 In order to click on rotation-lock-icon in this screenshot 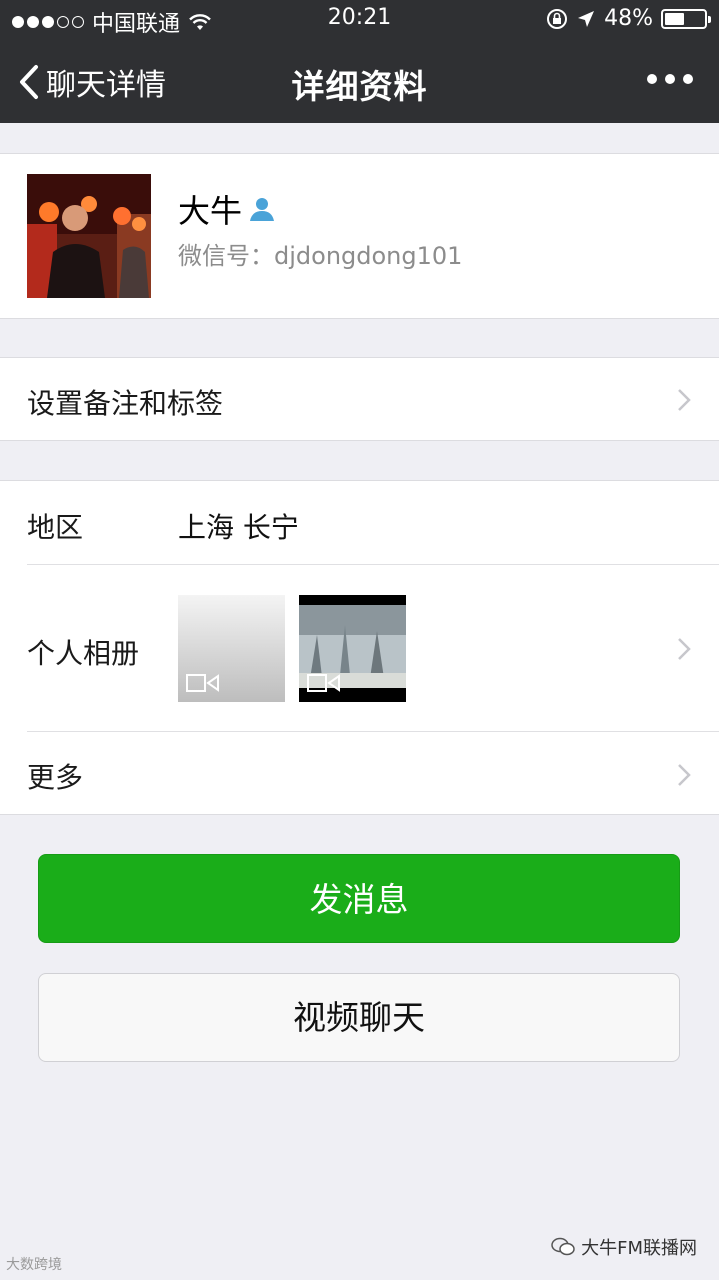, I will do `click(557, 18)`.